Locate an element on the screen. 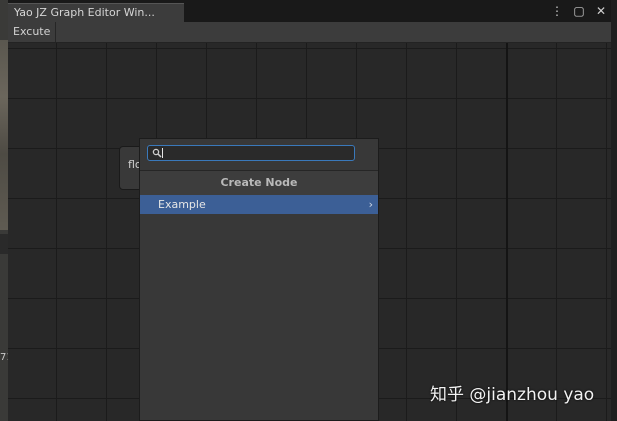 The image size is (617, 421). watermark: 知乎 @jianzhou yao is located at coordinates (512, 395).